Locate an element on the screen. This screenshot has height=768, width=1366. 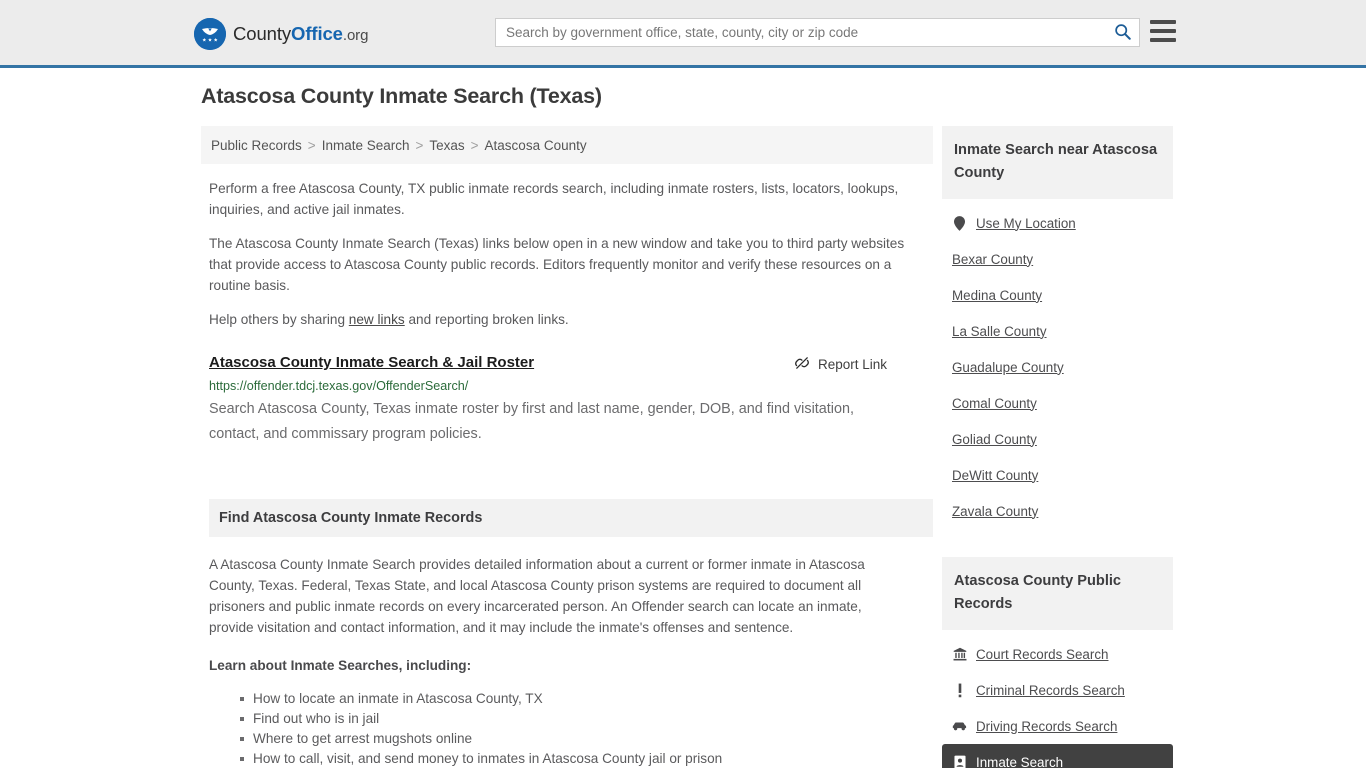
sidebar-item-use-my-location: Use My Location is located at coordinates (1057, 223).